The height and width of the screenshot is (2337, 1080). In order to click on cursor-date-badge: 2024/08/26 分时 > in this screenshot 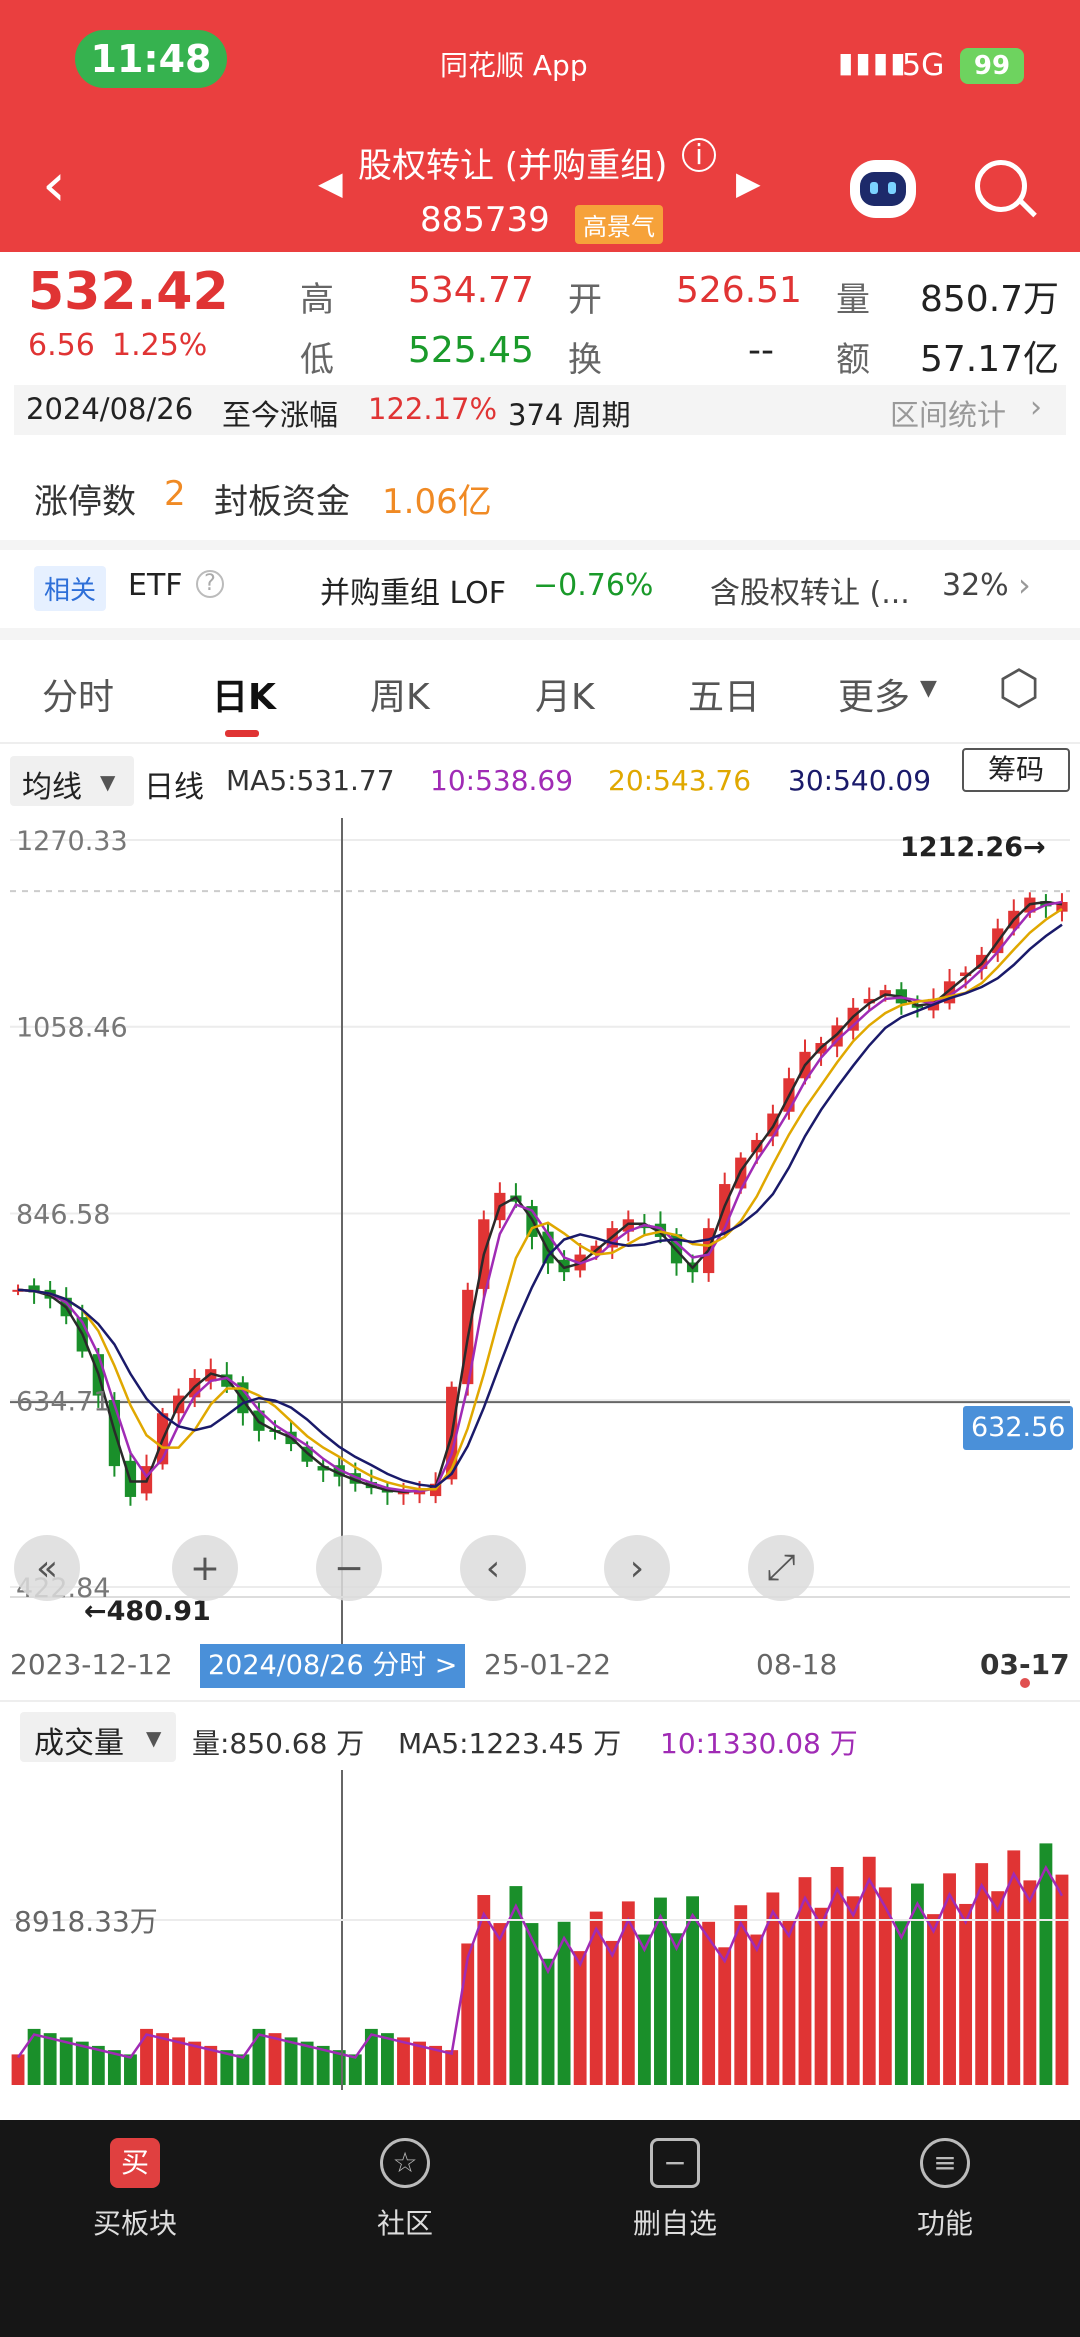, I will do `click(333, 1666)`.